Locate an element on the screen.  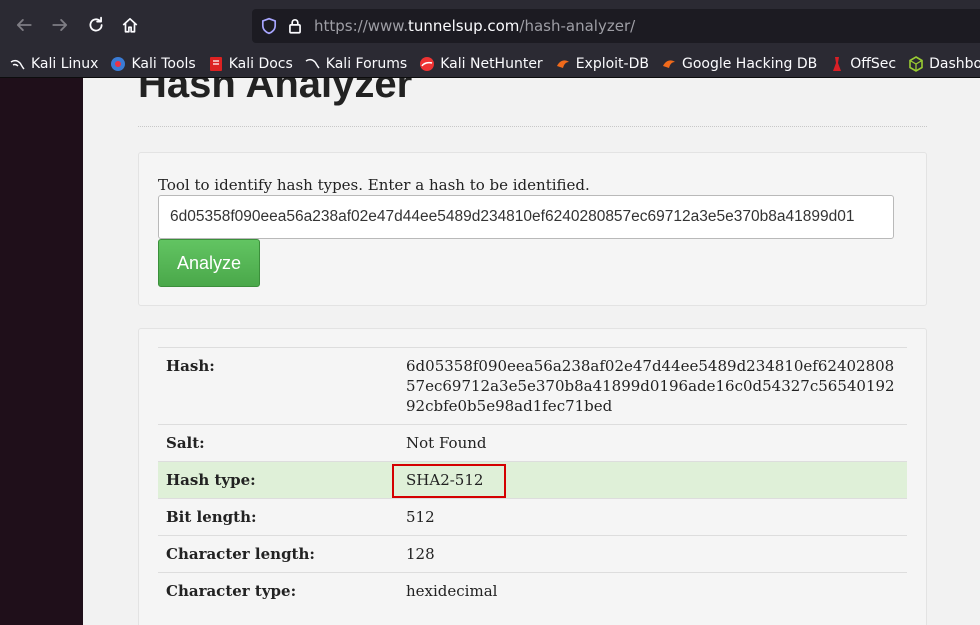
home-button is located at coordinates (130, 25).